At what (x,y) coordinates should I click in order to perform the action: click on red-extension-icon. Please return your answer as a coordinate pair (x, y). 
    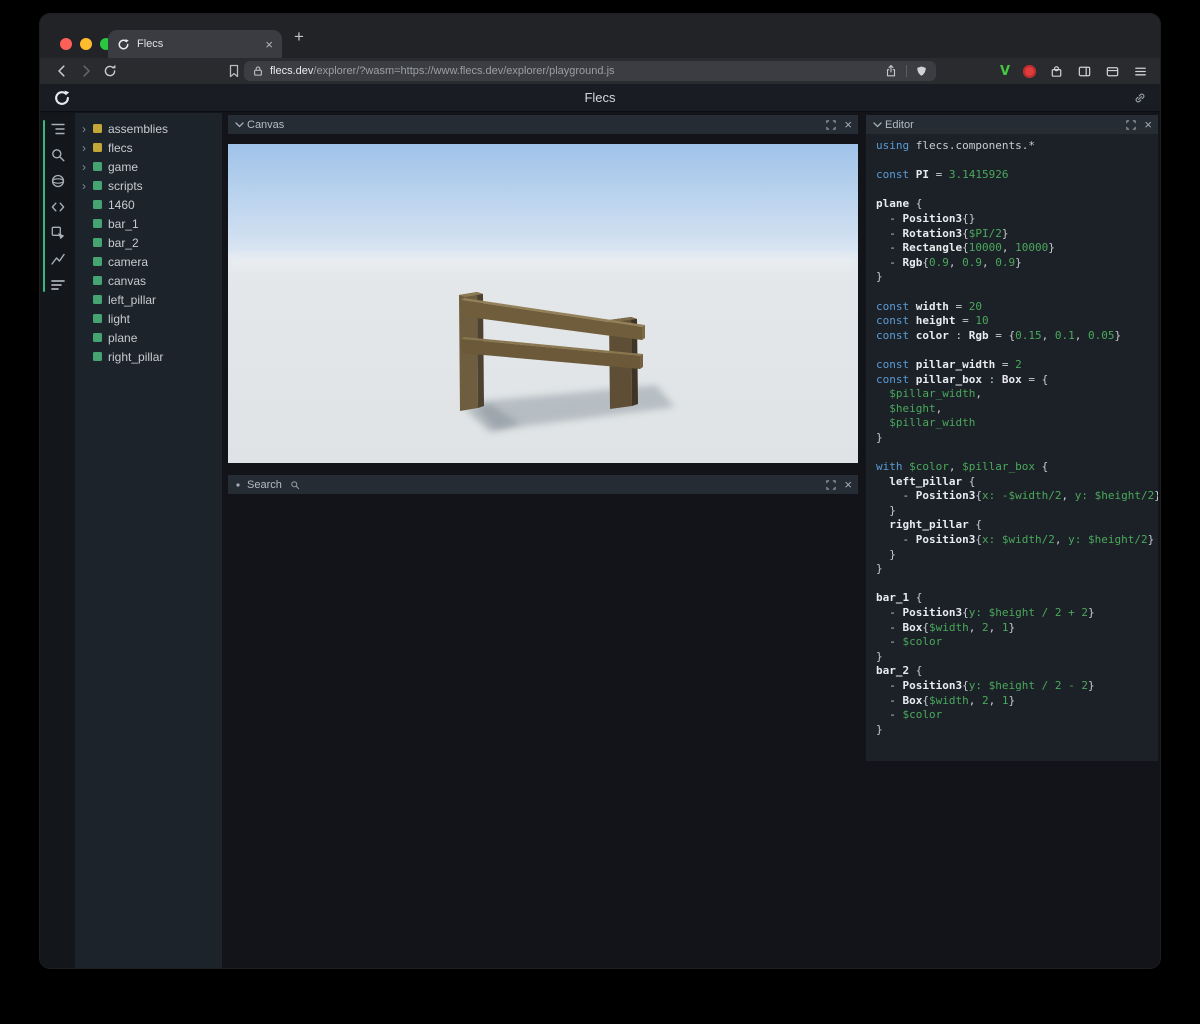
    Looking at the image, I should click on (1029, 71).